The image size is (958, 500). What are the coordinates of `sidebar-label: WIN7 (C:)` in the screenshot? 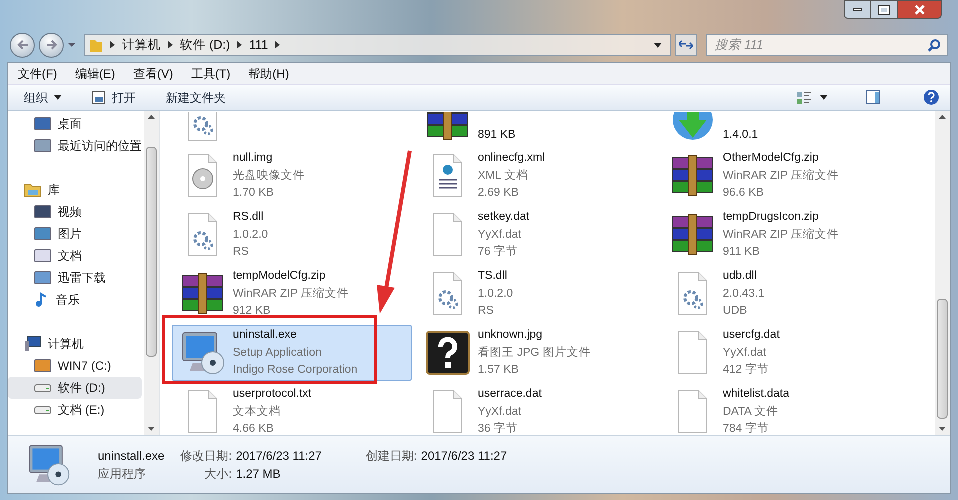 It's located at (85, 366).